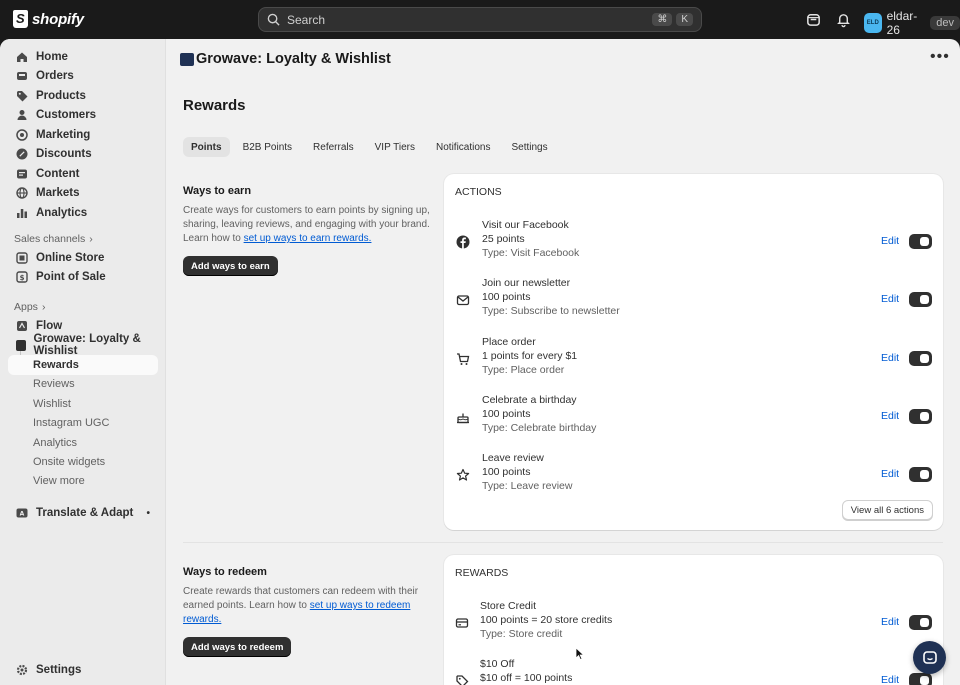 Image resolution: width=960 pixels, height=685 pixels. I want to click on add-ways-to-redeem-button: Add ways to redeem, so click(237, 647).